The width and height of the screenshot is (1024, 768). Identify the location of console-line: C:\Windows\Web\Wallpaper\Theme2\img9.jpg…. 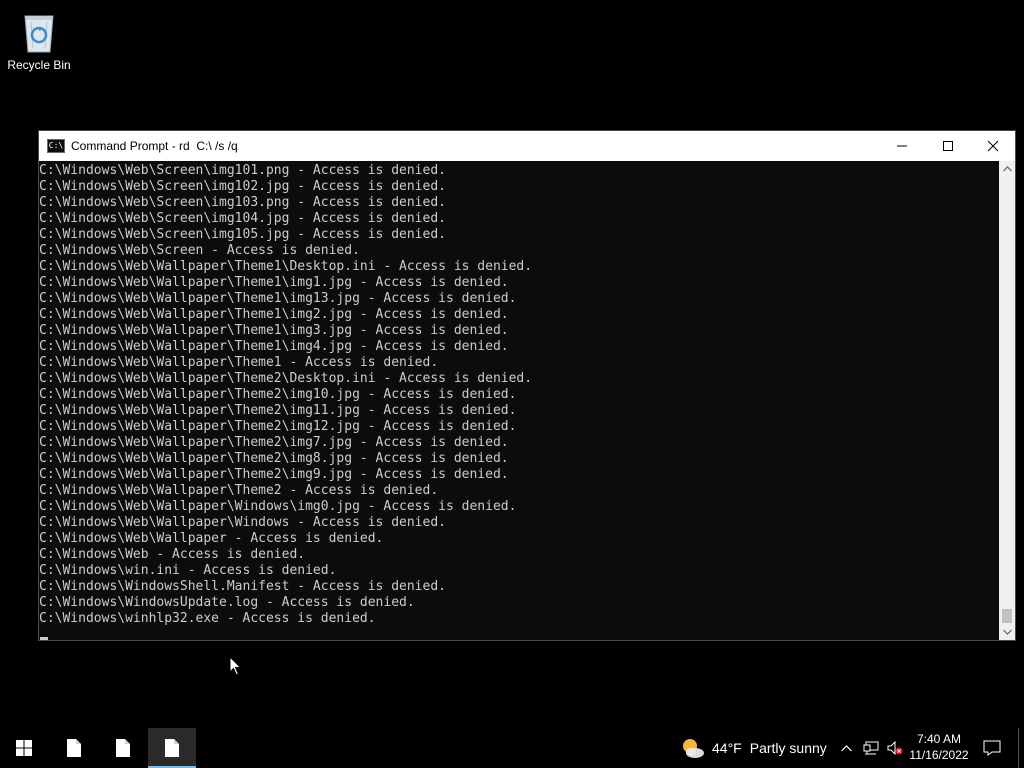
(274, 474).